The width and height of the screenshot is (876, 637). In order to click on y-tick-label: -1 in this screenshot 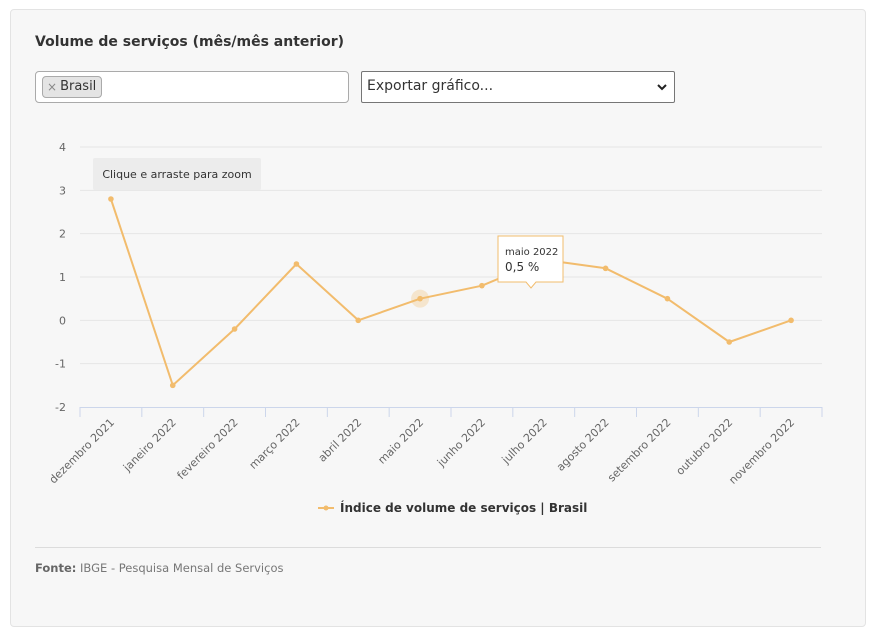, I will do `click(60, 364)`.